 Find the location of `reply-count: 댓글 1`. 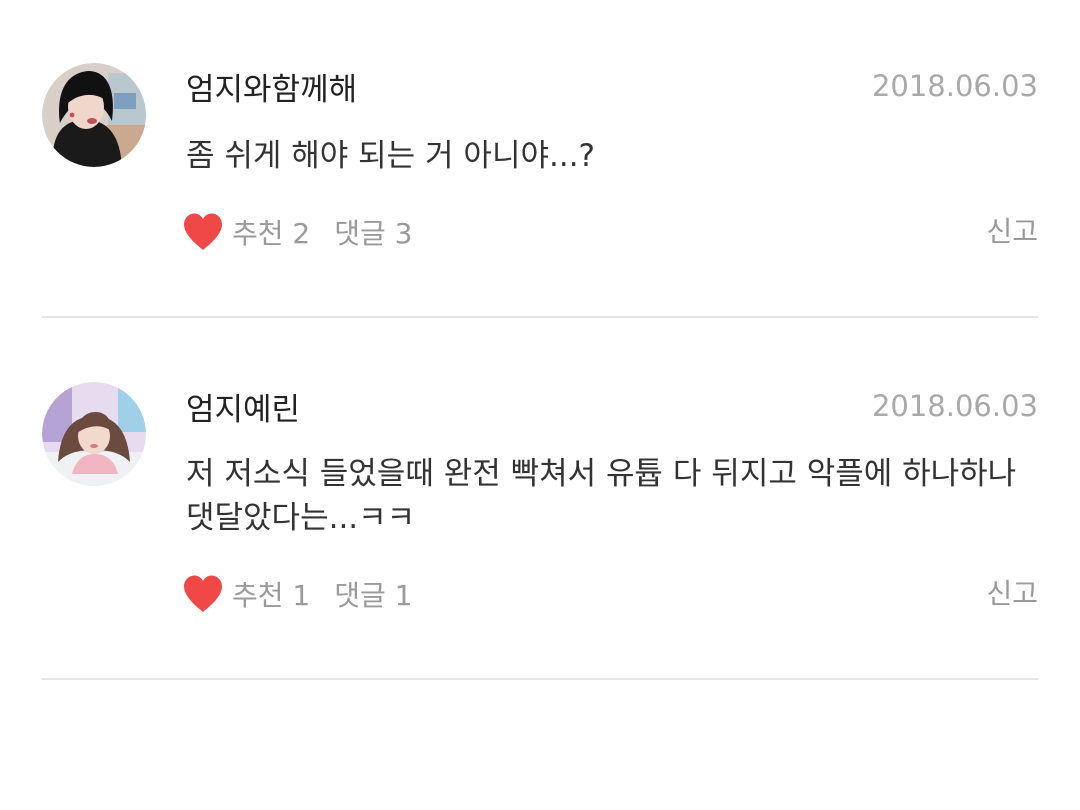

reply-count: 댓글 1 is located at coordinates (373, 594).